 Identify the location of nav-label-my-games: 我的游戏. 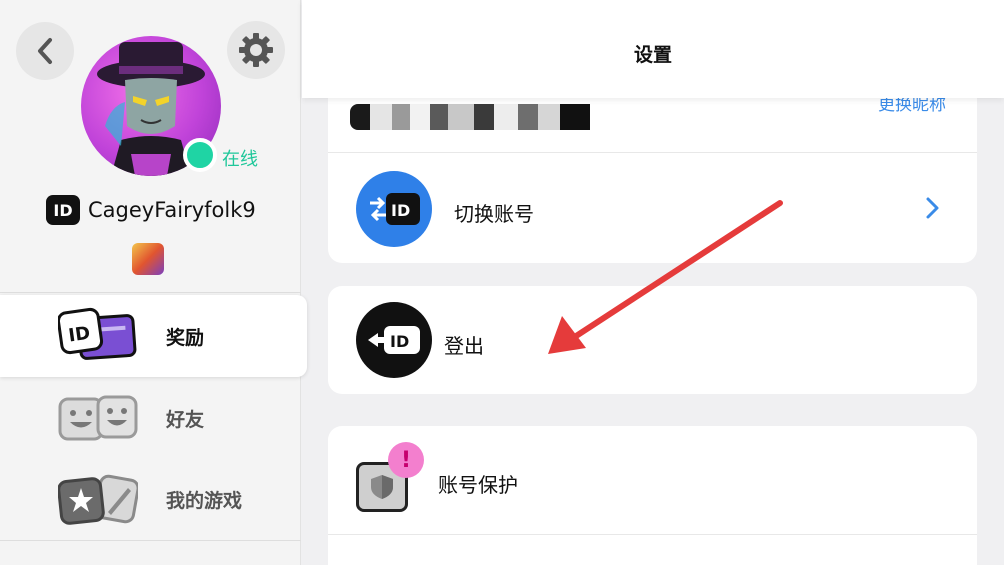
(204, 500).